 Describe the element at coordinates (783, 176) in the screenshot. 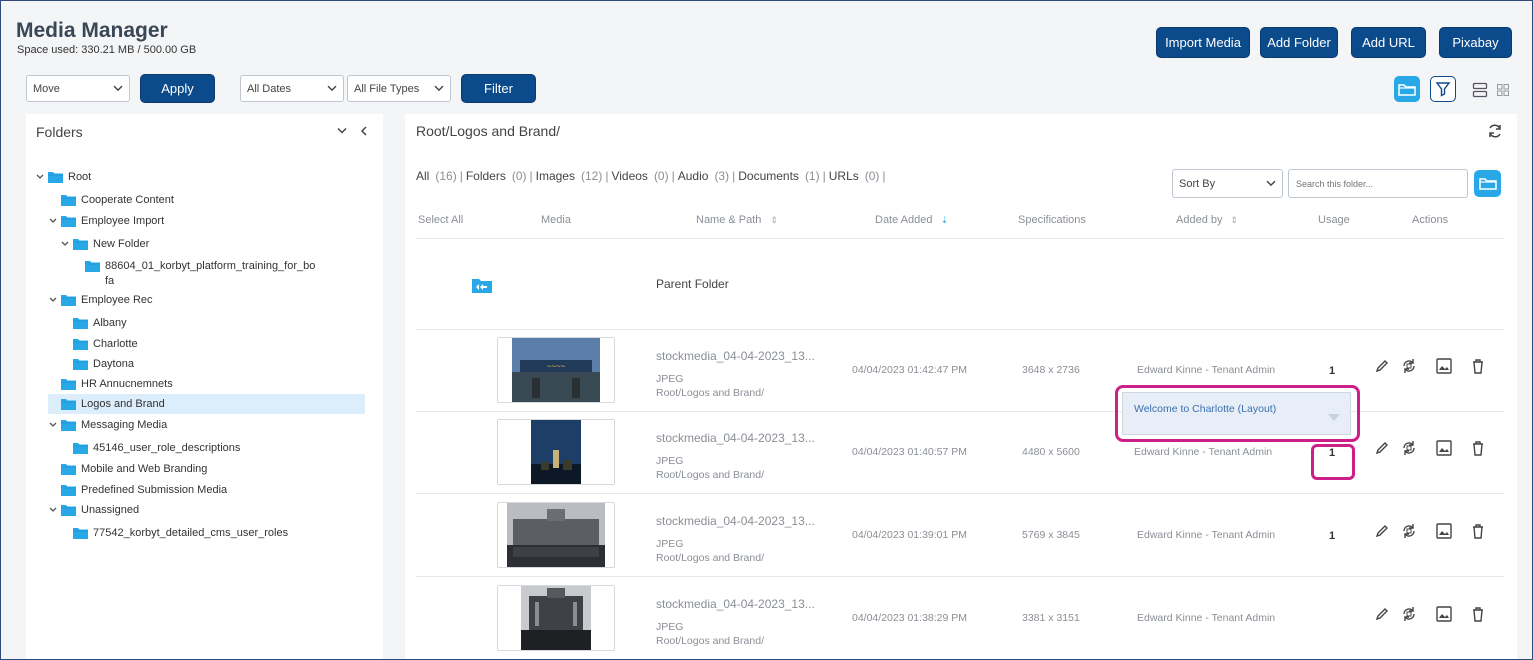

I see `tab-documents: Documents (1) |` at that location.